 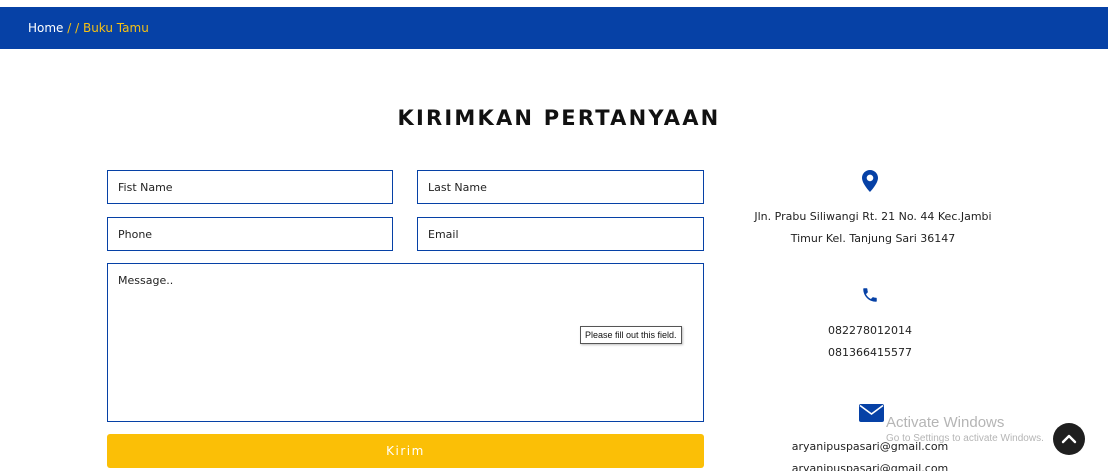 What do you see at coordinates (965, 438) in the screenshot?
I see `watermark-line-2: Go to Settings to activate Windows.` at bounding box center [965, 438].